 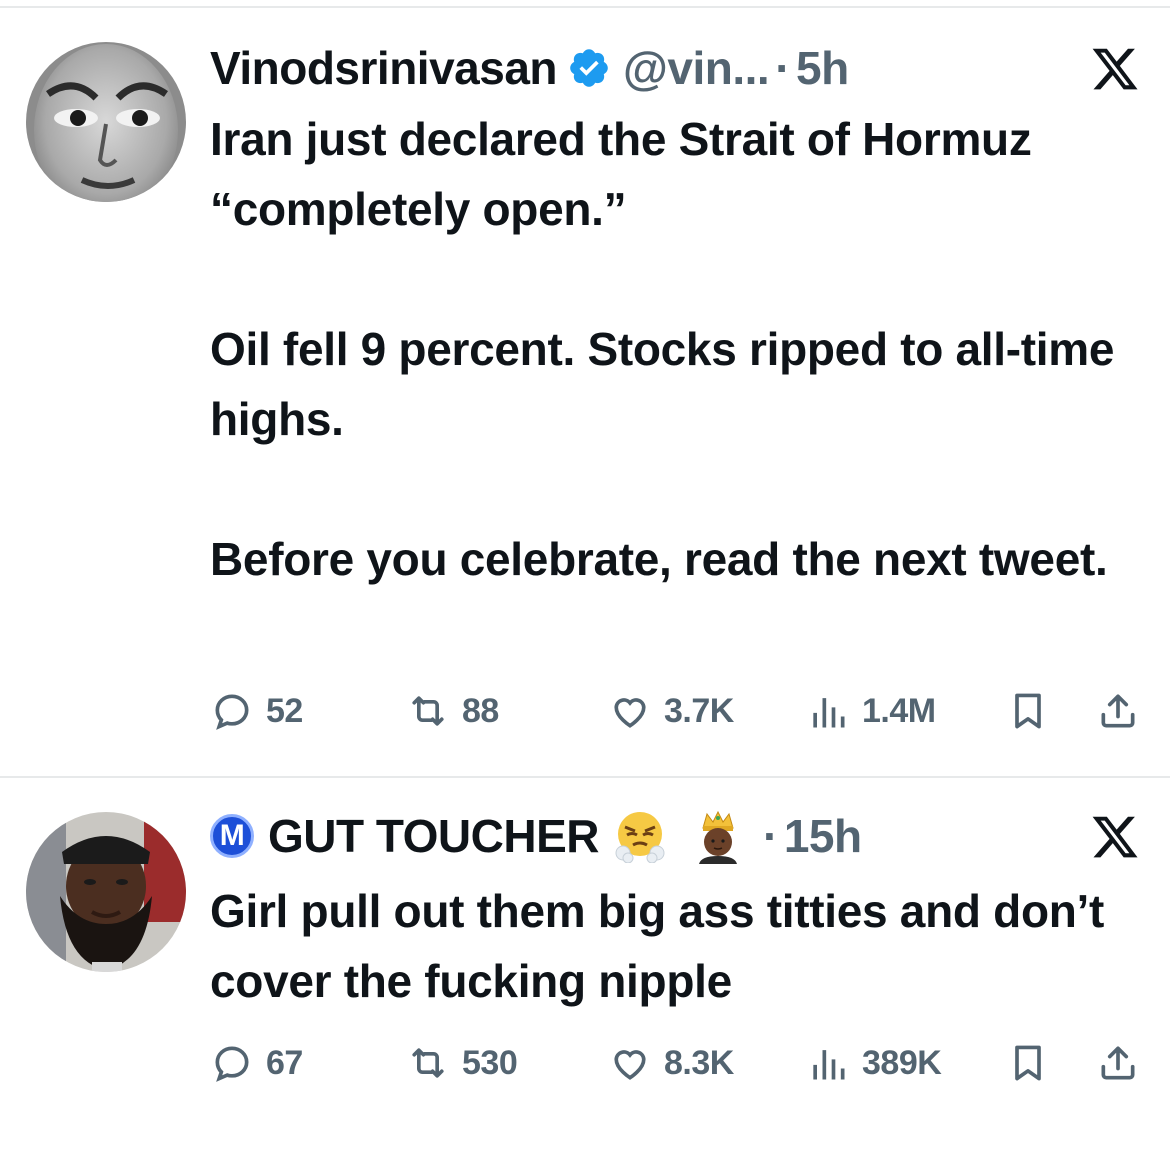 What do you see at coordinates (902, 1062) in the screenshot?
I see `view-count: 389K` at bounding box center [902, 1062].